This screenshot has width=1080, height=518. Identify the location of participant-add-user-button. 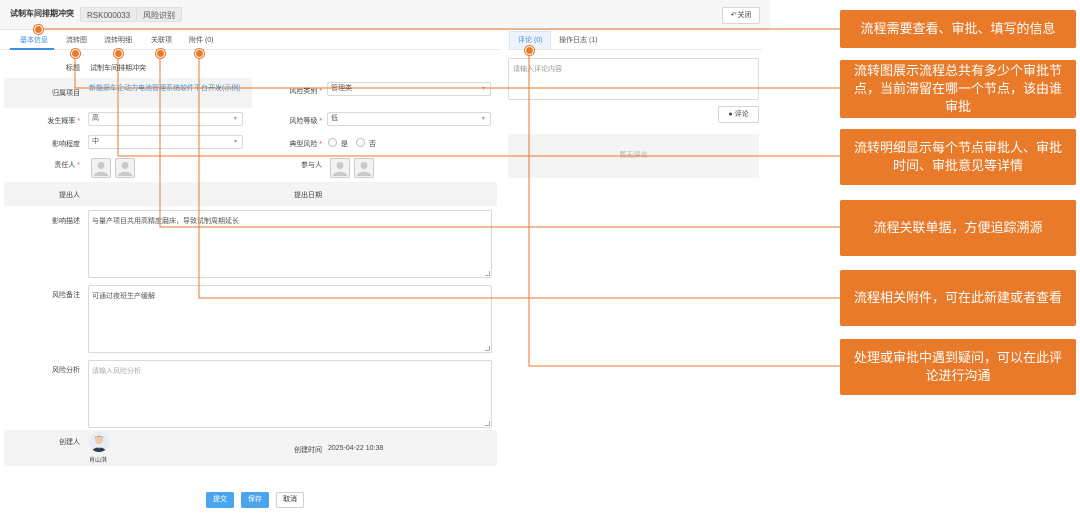
(340, 168).